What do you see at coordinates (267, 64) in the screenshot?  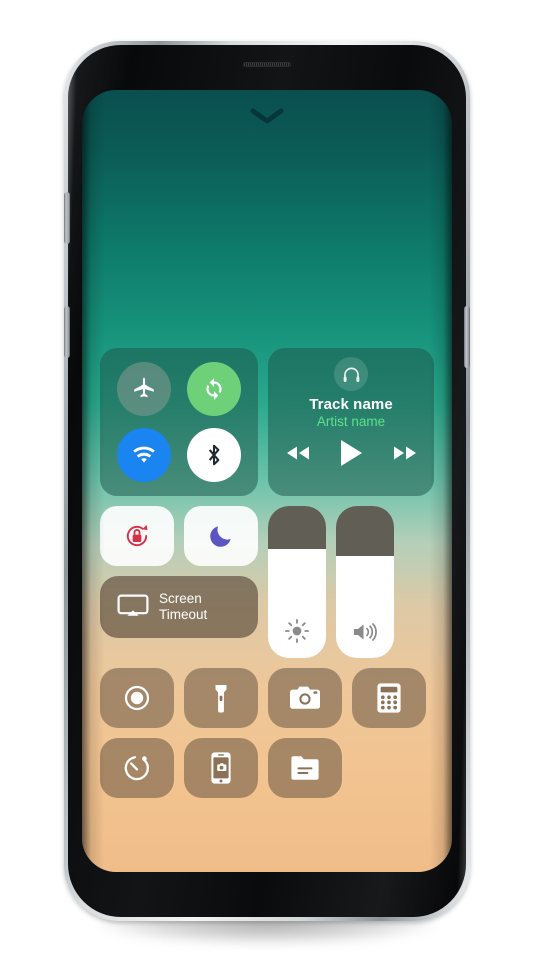 I see `earpiece-speaker-grille` at bounding box center [267, 64].